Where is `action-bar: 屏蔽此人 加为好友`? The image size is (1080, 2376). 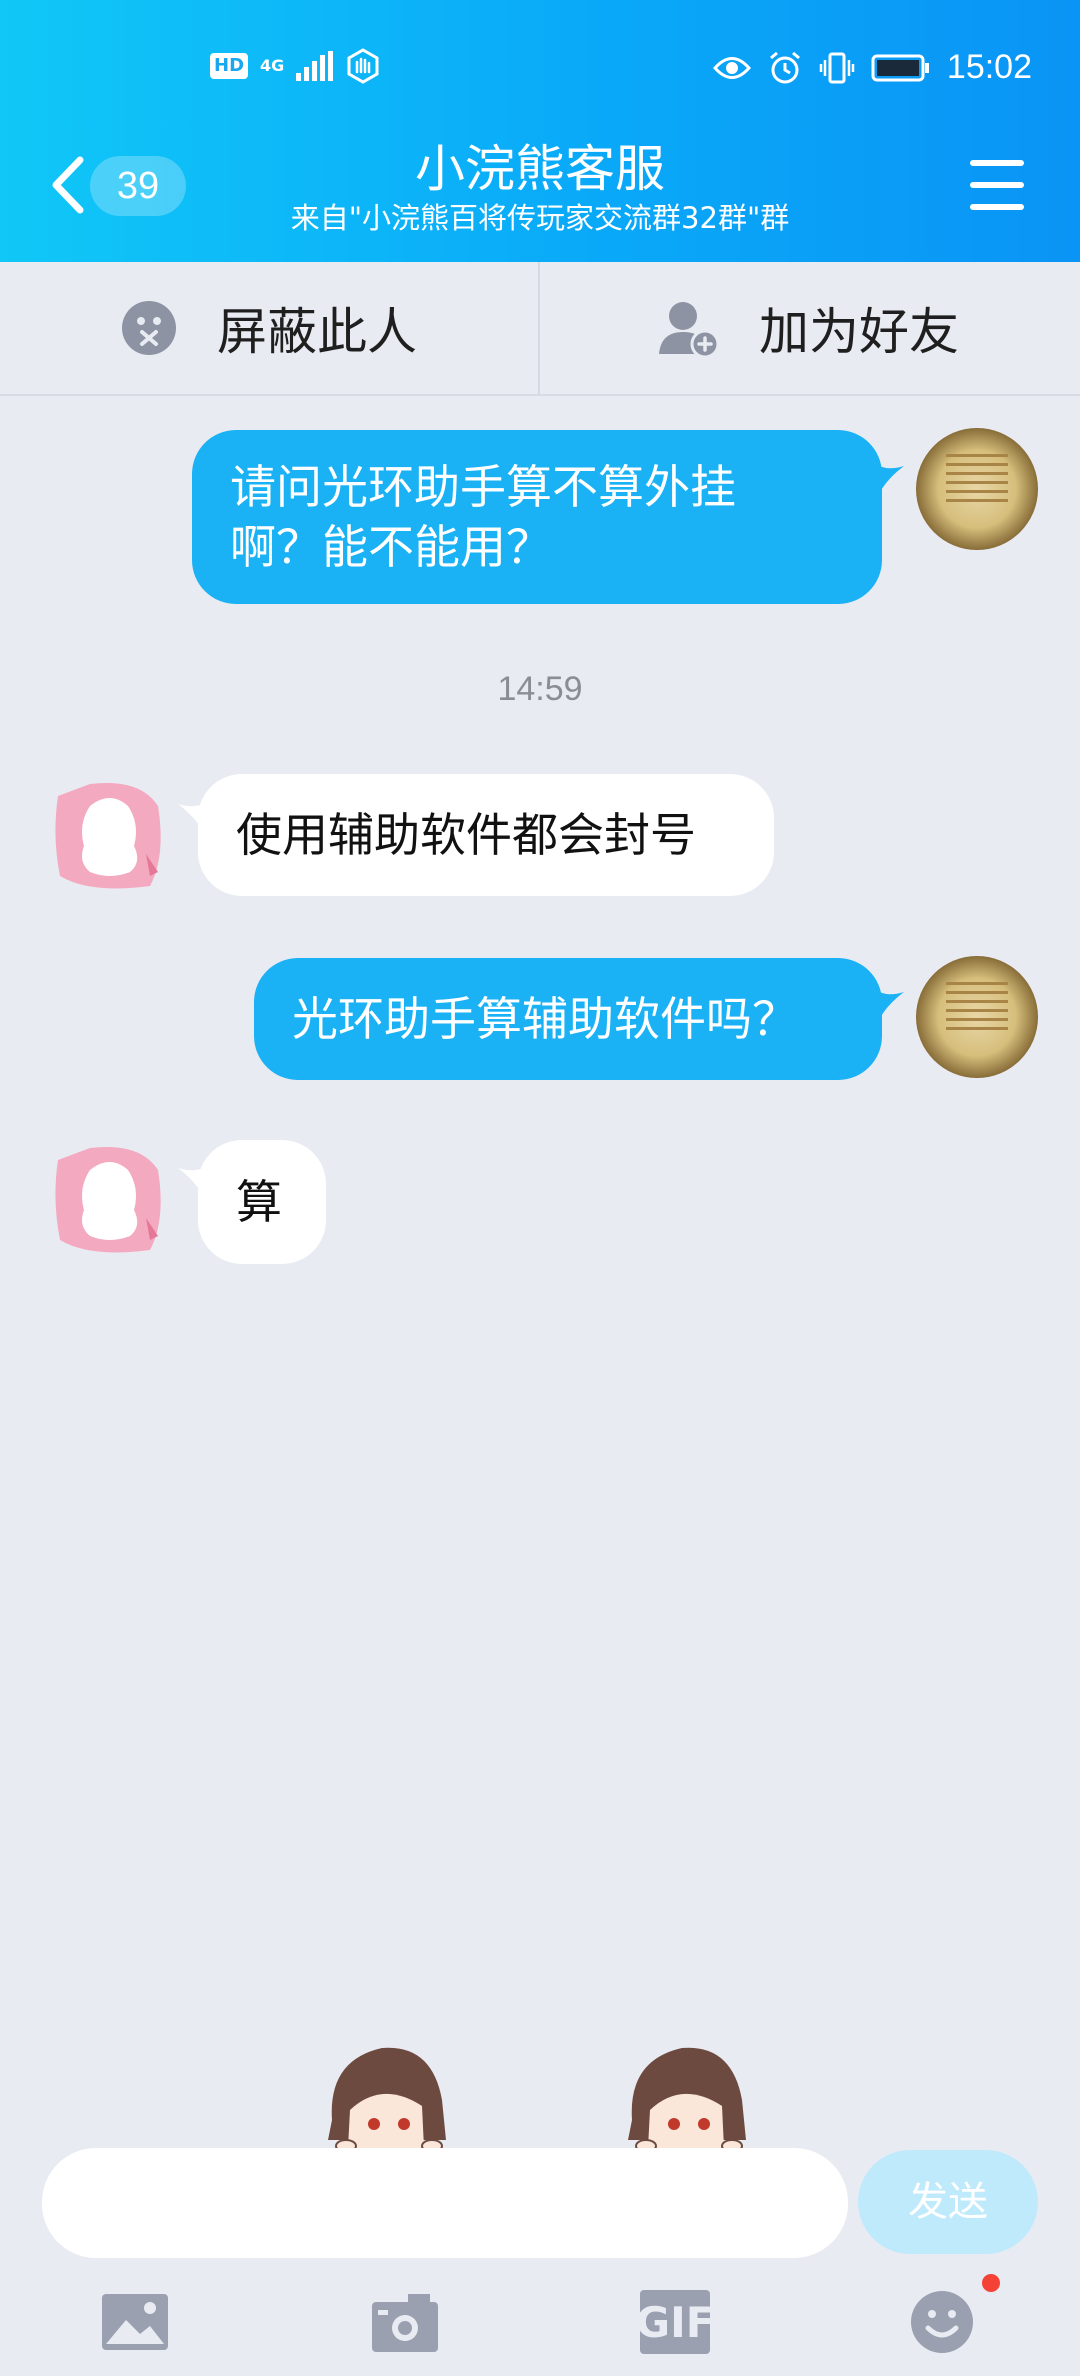
action-bar: 屏蔽此人 加为好友 is located at coordinates (540, 329).